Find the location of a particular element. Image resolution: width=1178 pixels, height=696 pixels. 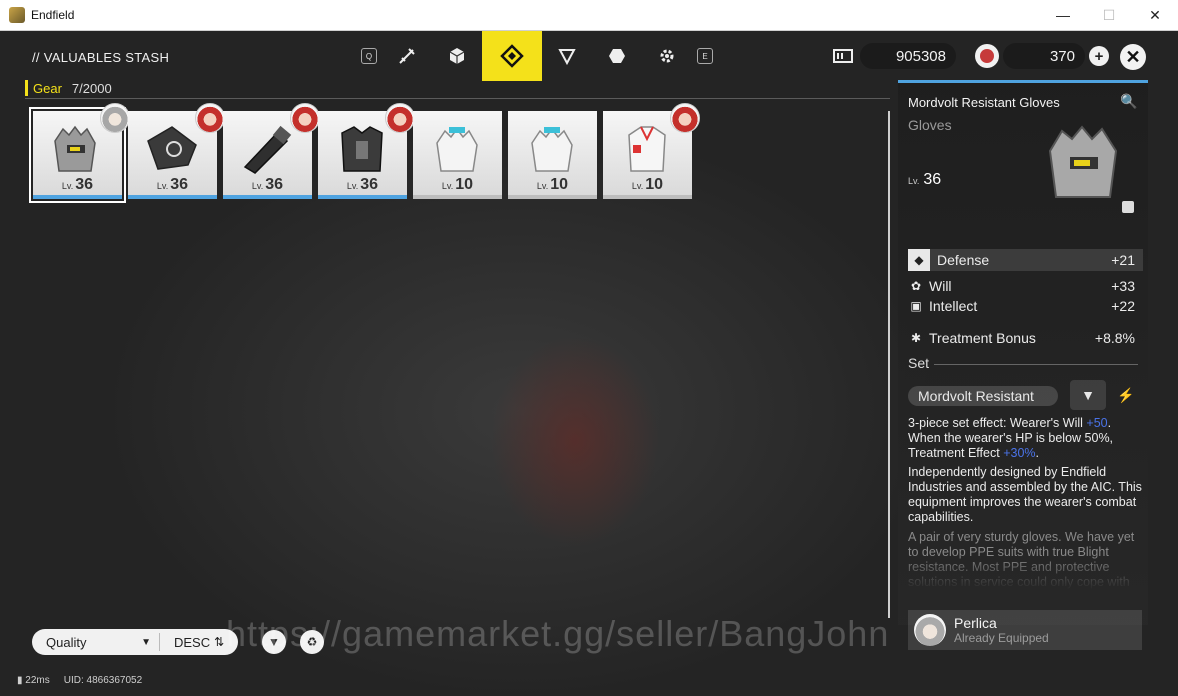

sort-field-dropdown: Quality ▼ is located at coordinates (96, 642).